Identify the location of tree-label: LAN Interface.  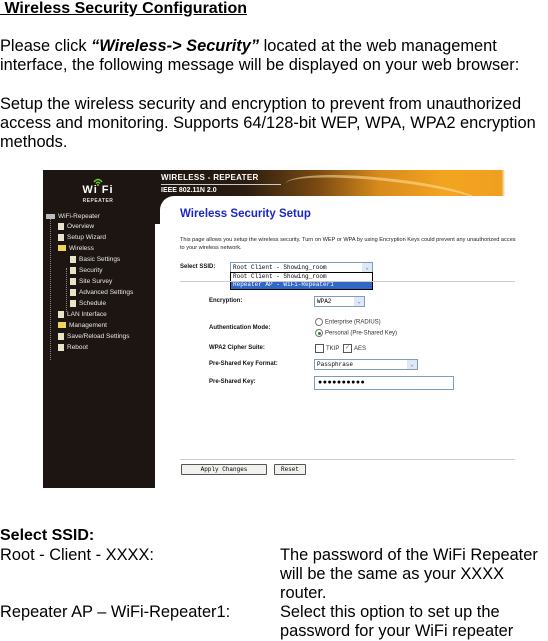
(87, 314).